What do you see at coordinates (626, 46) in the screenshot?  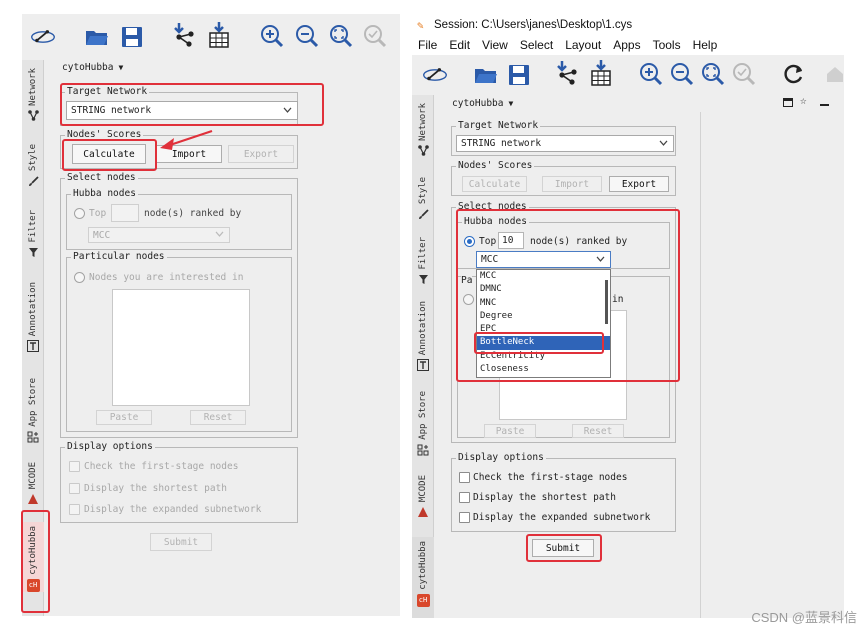 I see `menu-apps: Apps` at bounding box center [626, 46].